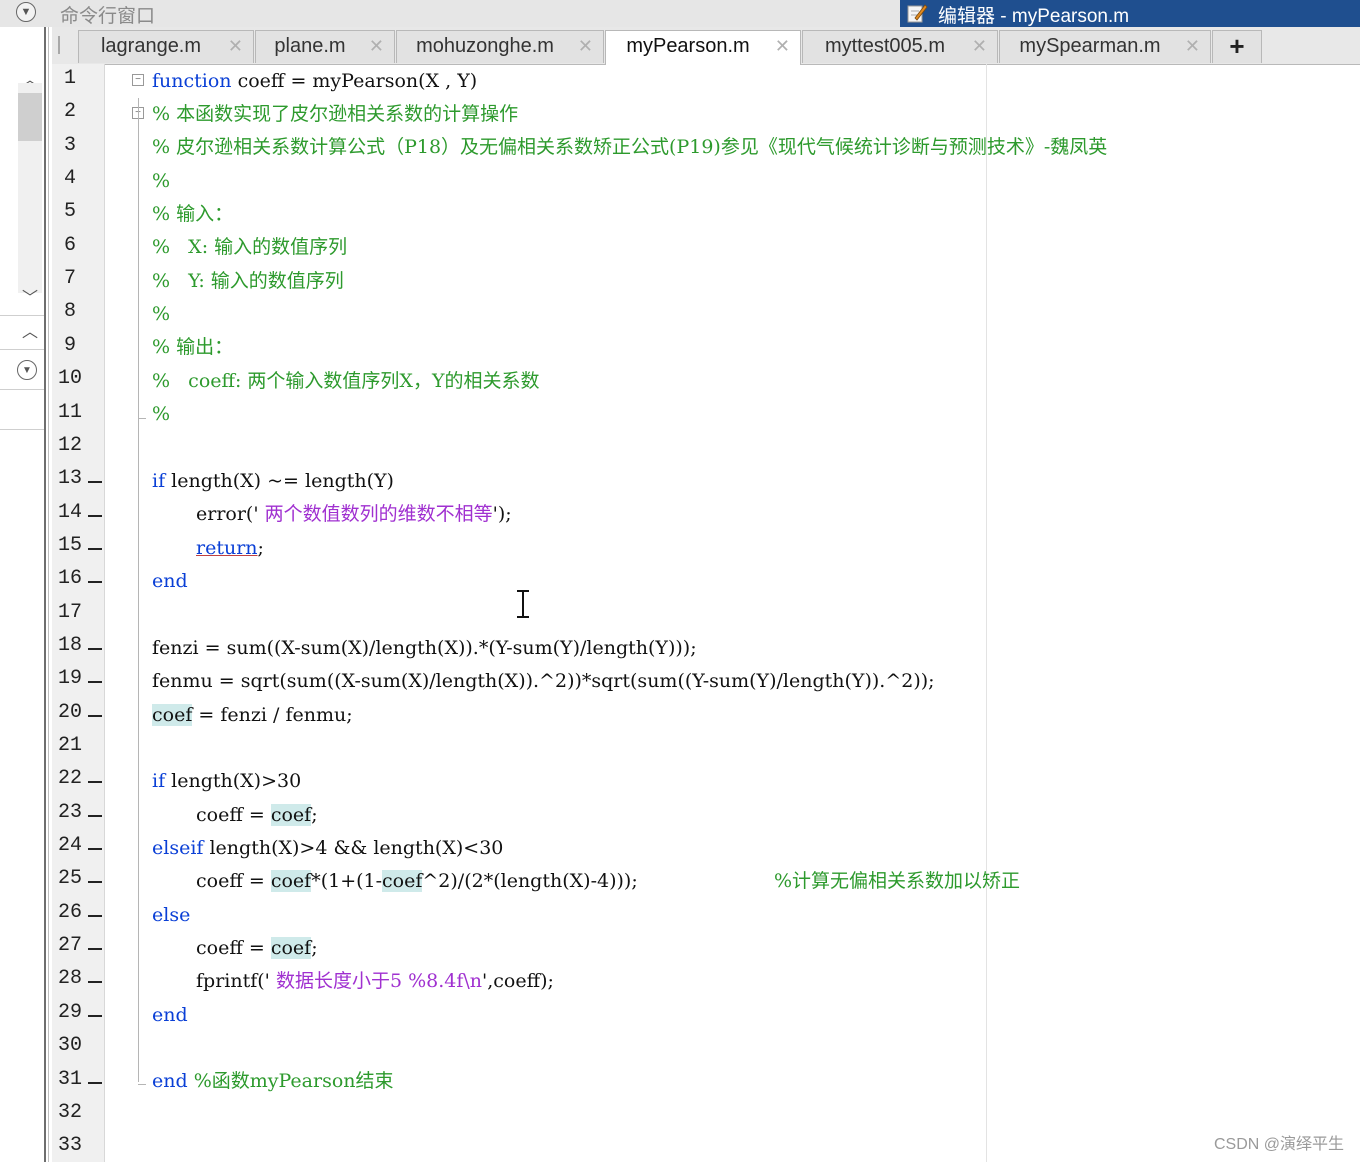 The width and height of the screenshot is (1360, 1162). I want to click on keyword: elseif, so click(178, 848).